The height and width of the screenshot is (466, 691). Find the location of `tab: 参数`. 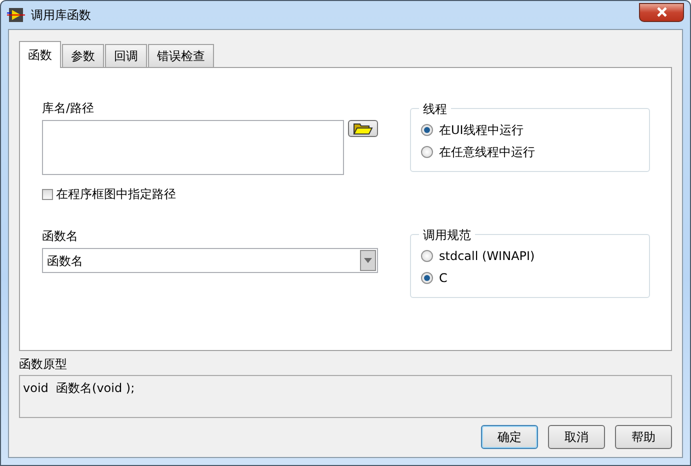

tab: 参数 is located at coordinates (83, 55).